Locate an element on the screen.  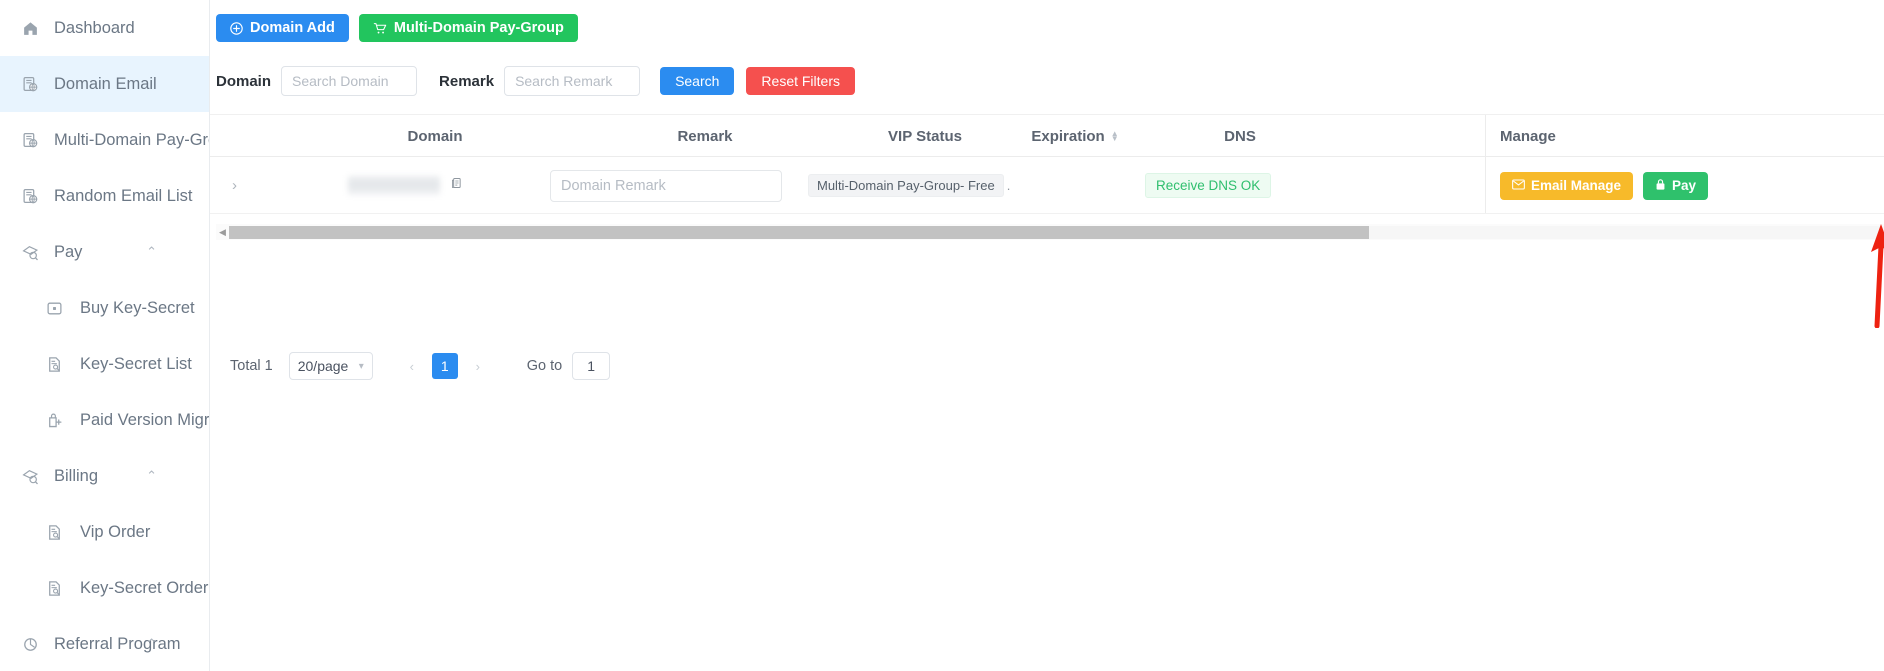
domain-group-icon is located at coordinates (30, 140).